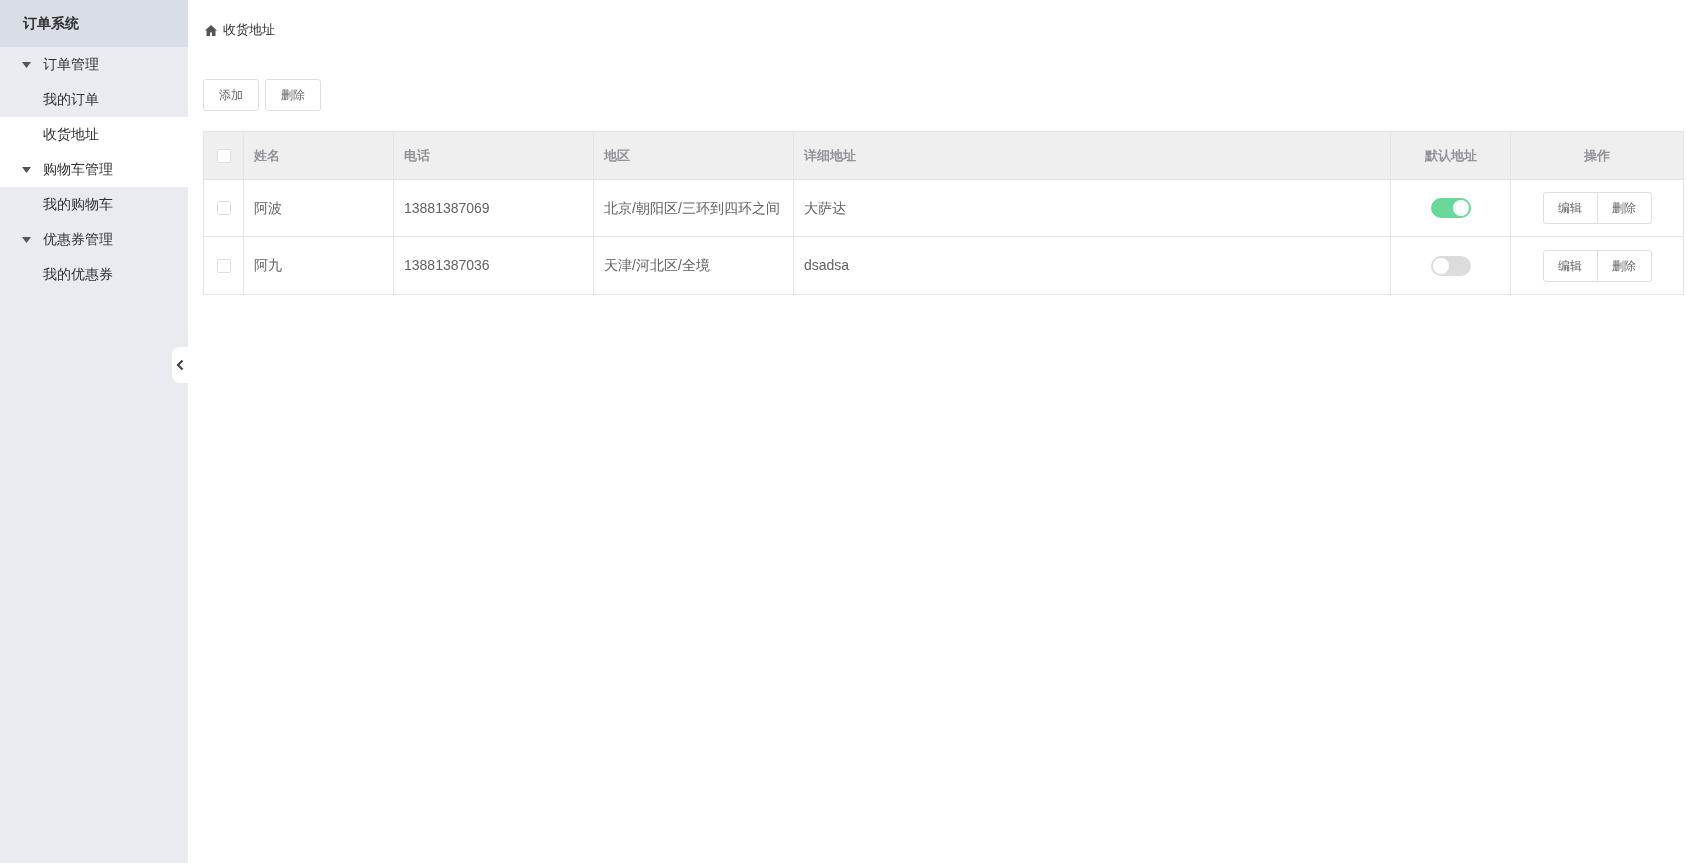 Image resolution: width=1687 pixels, height=863 pixels. What do you see at coordinates (94, 204) in the screenshot?
I see `sidebar-item: 我的购物车` at bounding box center [94, 204].